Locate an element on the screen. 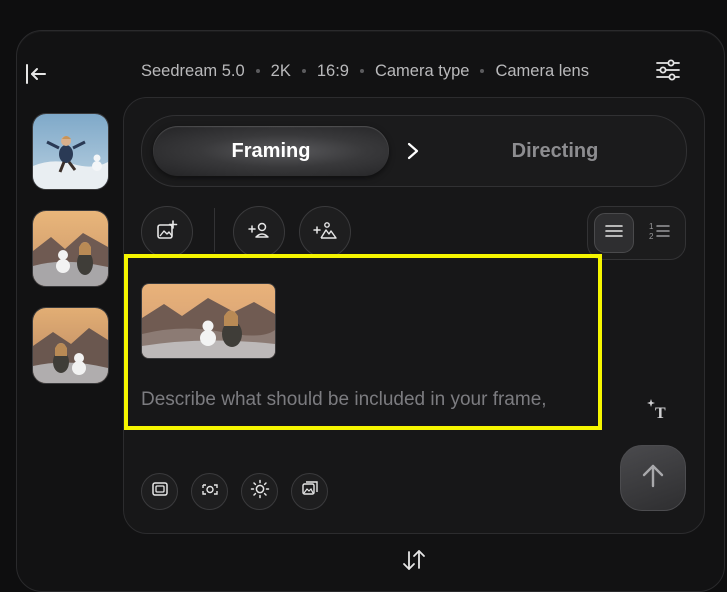  frame-icon is located at coordinates (160, 491).